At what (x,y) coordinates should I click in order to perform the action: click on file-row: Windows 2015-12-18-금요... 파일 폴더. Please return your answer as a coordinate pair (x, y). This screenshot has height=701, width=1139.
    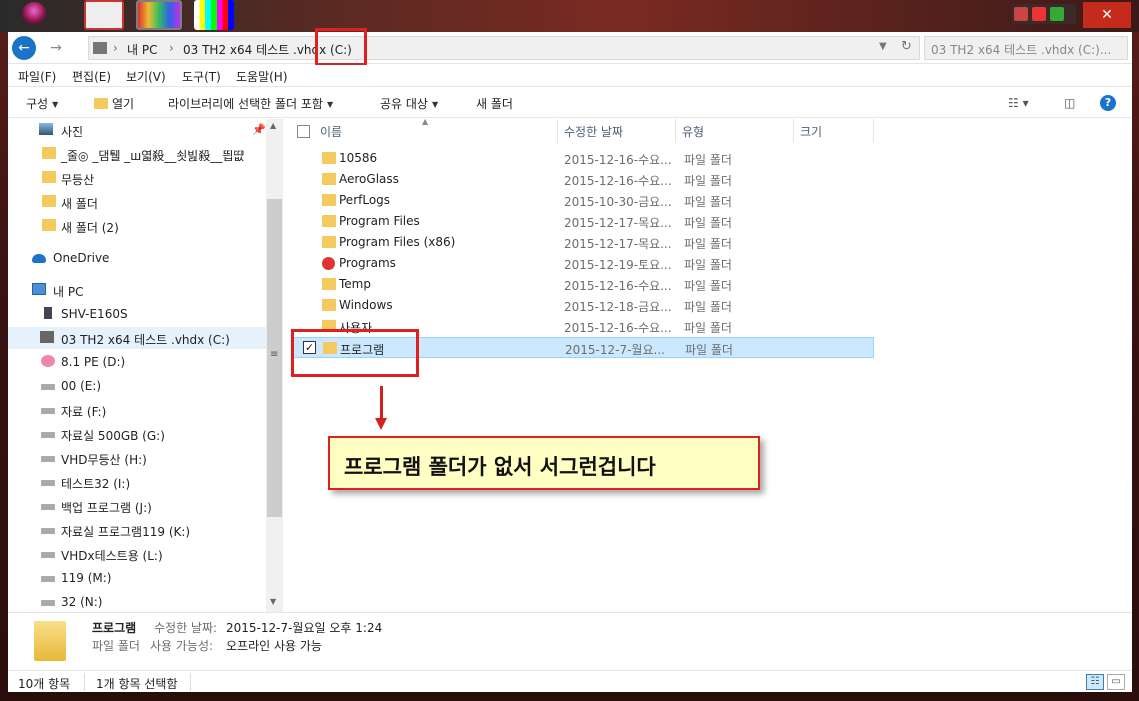
    Looking at the image, I should click on (583, 305).